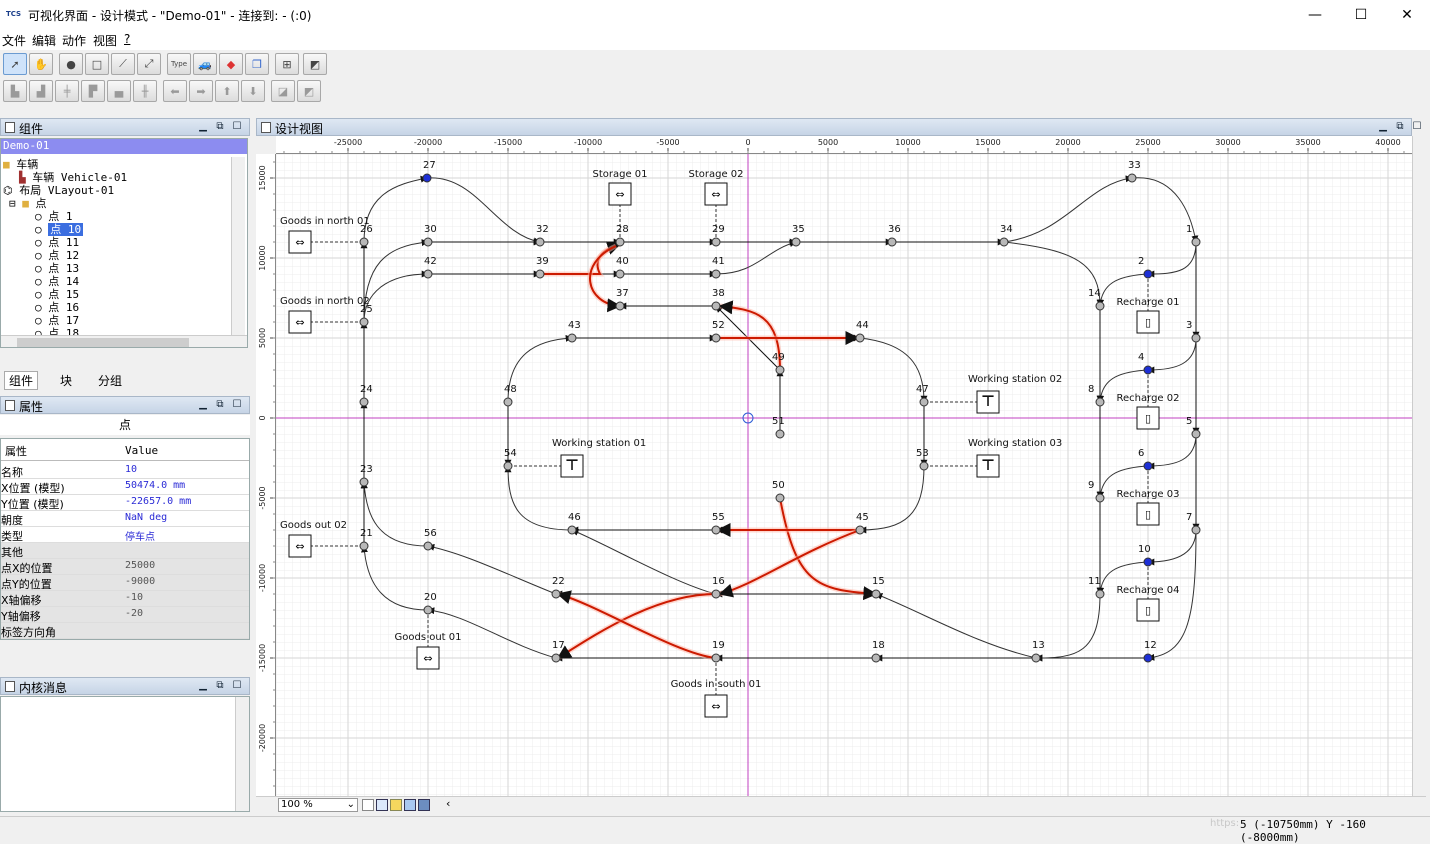  What do you see at coordinates (205, 64) in the screenshot?
I see `vehicle-button: 🚙` at bounding box center [205, 64].